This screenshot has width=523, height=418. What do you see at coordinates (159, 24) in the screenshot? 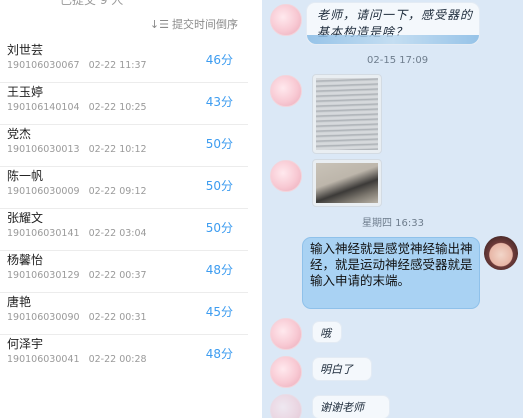
I see `sort-icon: ↓☰` at bounding box center [159, 24].